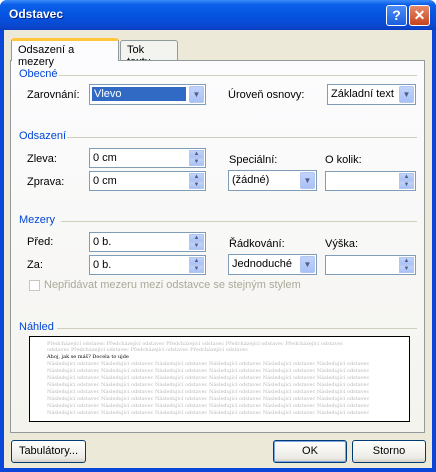 This screenshot has width=436, height=472. I want to click on dialog-title: Odstavec, so click(36, 14).